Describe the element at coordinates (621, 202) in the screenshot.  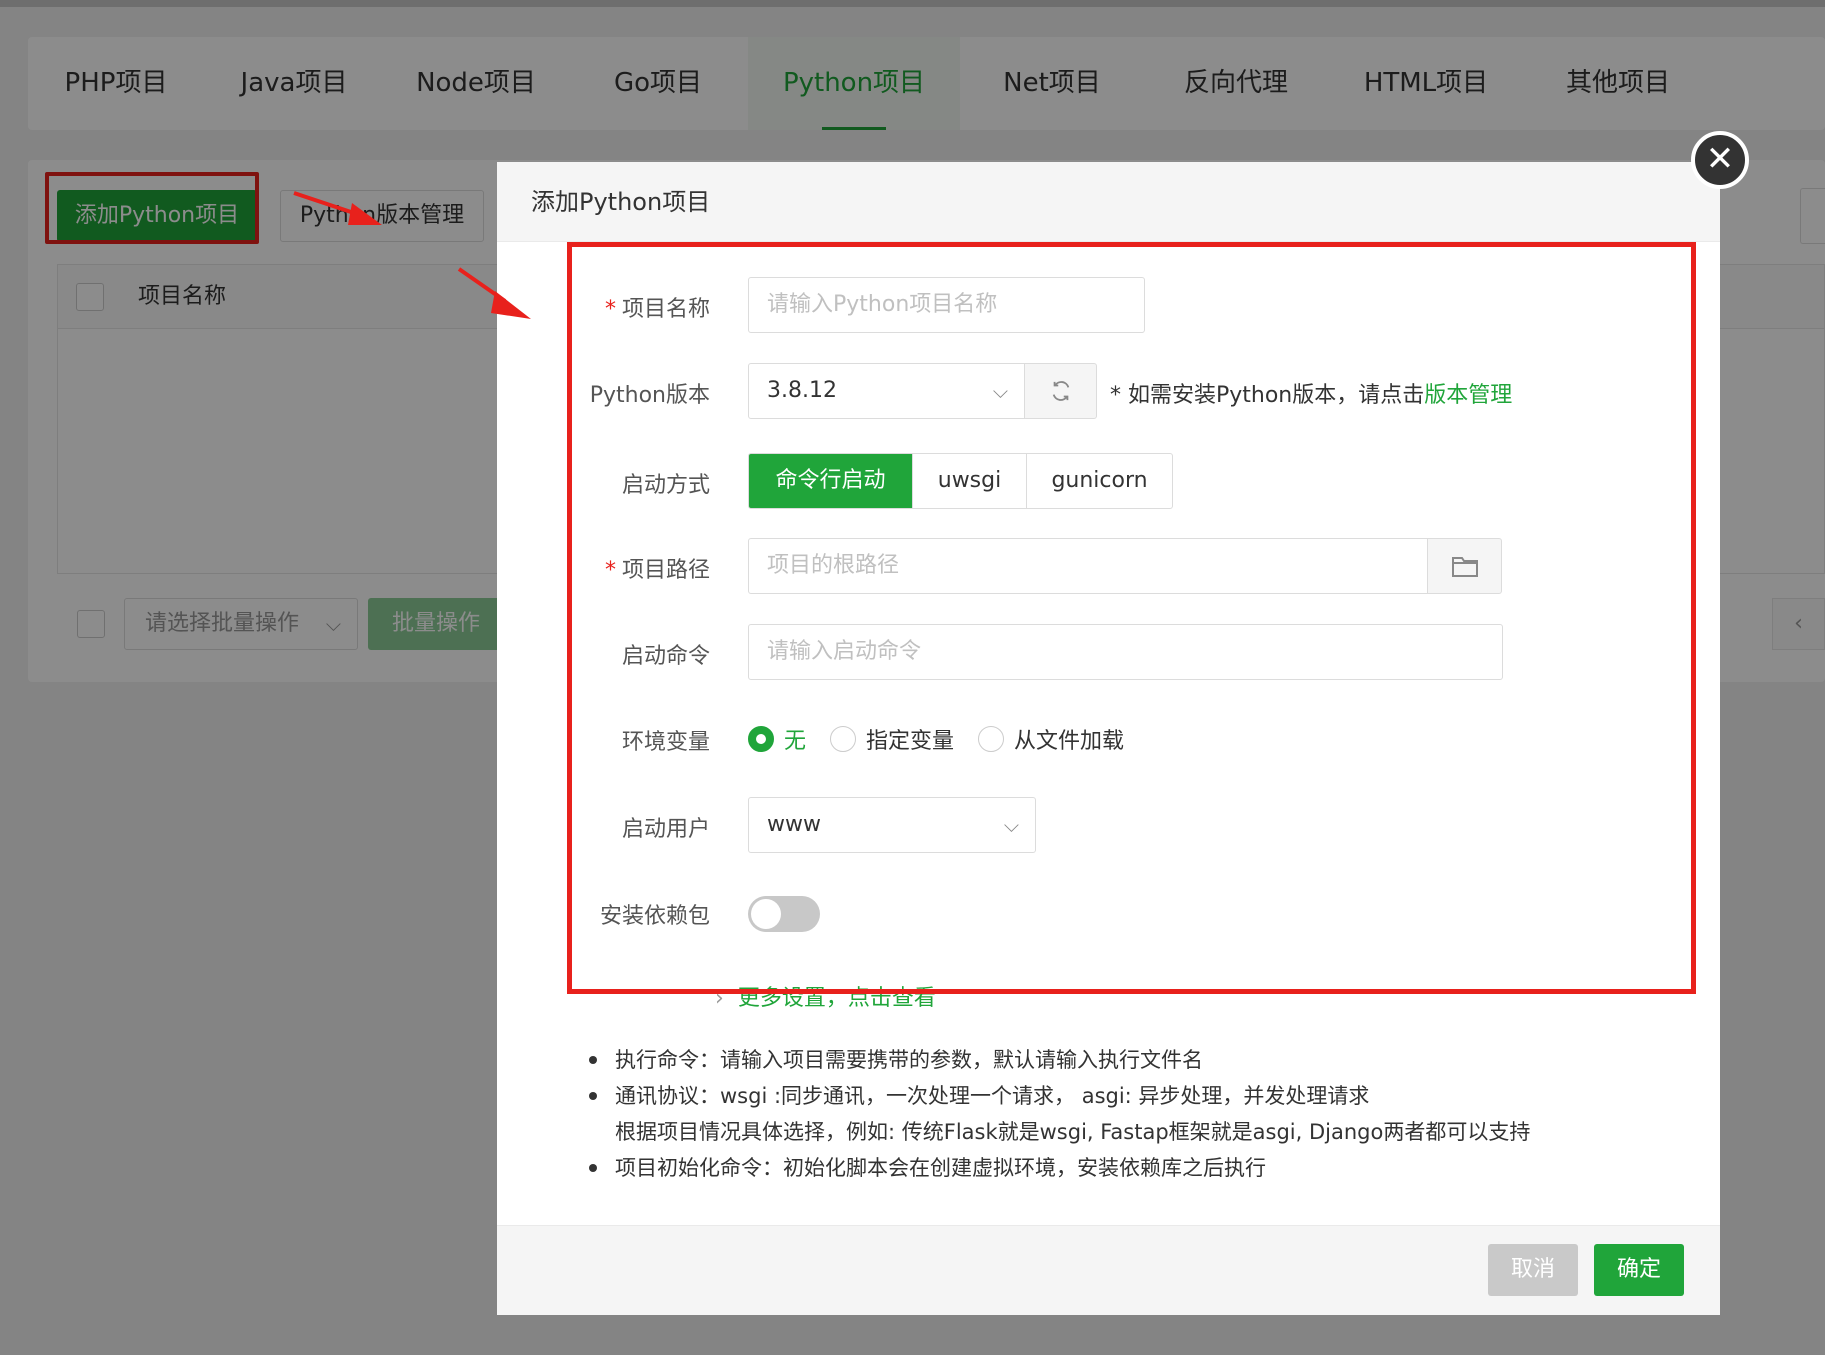
I see `dialog-title: 添加Python项目` at that location.